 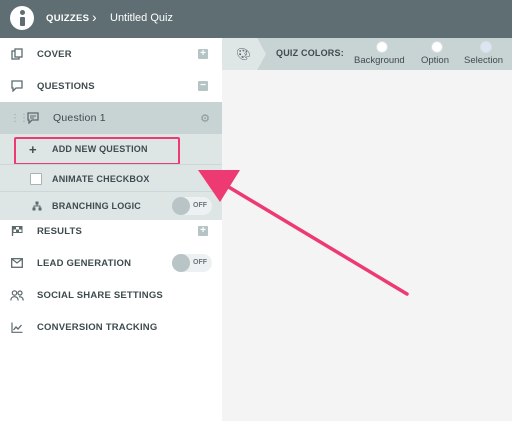 I want to click on animate-checkbox-row: ANIMATE CHECKBOX, so click(x=111, y=178).